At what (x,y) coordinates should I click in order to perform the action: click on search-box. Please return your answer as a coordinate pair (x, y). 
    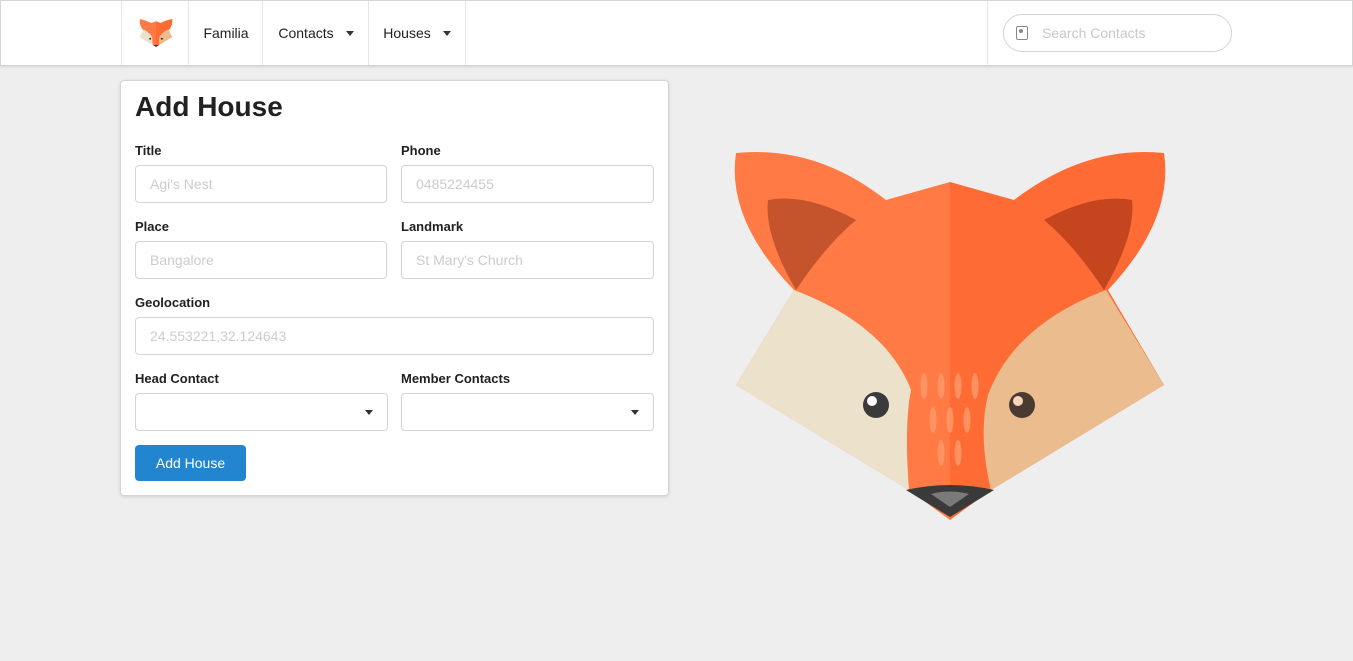
    Looking at the image, I should click on (1117, 33).